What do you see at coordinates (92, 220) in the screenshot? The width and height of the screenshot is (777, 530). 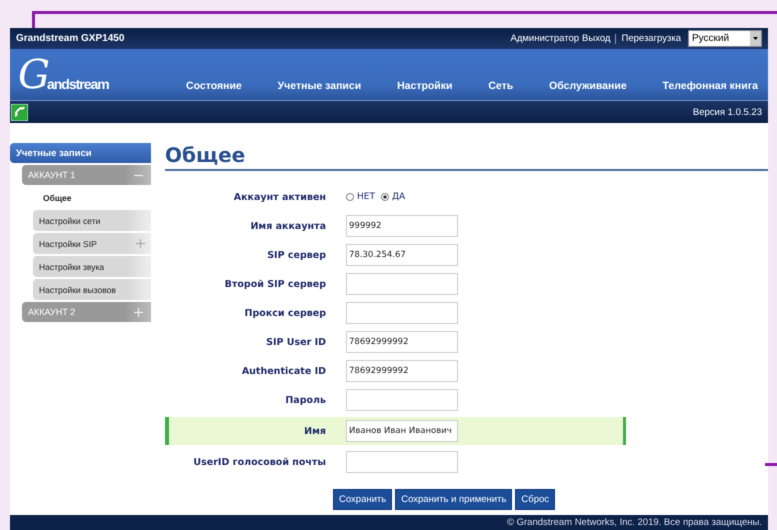 I see `sidebar-item: Настройки сети` at bounding box center [92, 220].